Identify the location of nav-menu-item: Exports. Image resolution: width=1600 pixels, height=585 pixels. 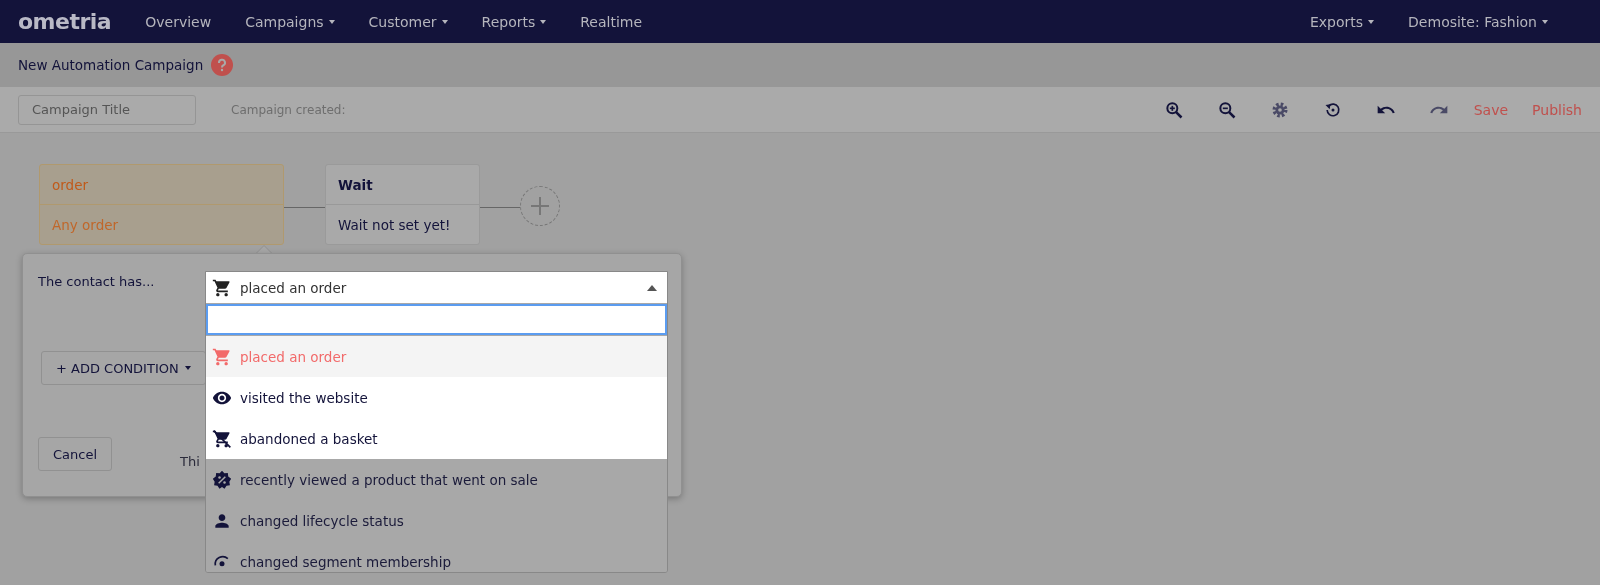
(1342, 21).